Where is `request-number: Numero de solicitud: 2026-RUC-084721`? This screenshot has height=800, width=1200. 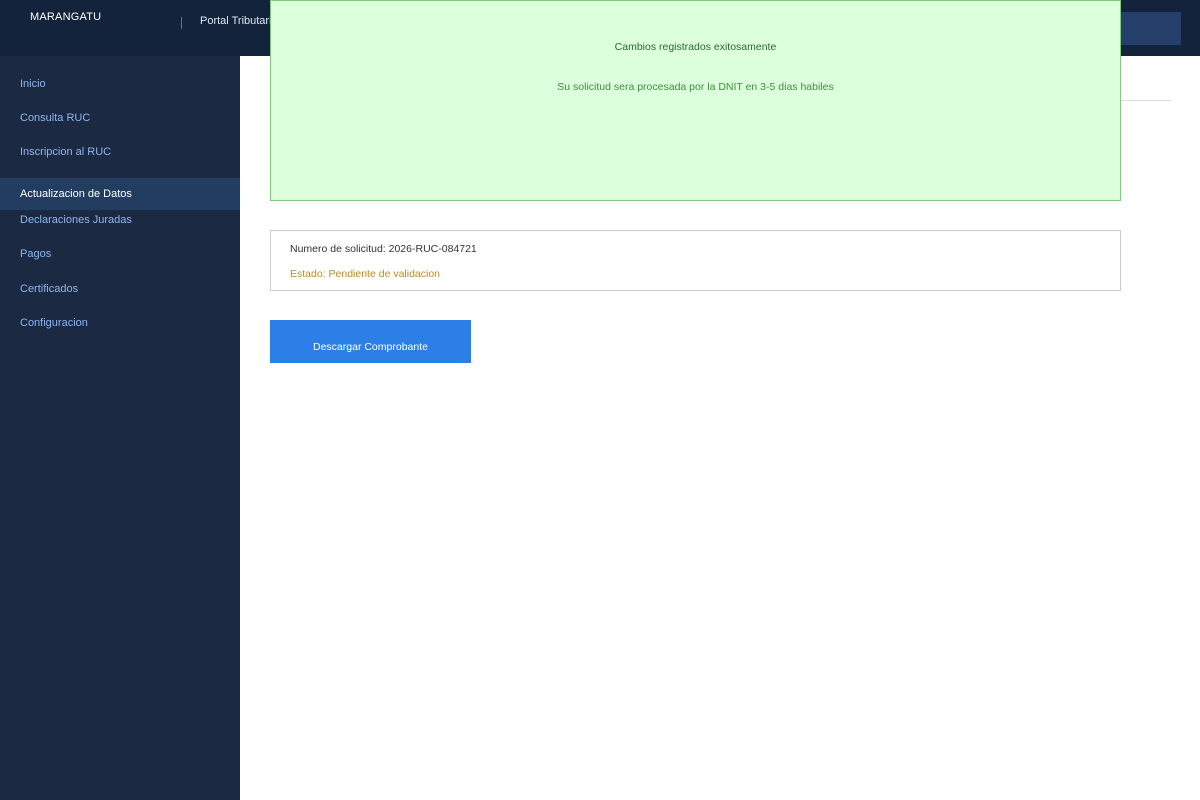
request-number: Numero de solicitud: 2026-RUC-084721 is located at coordinates (383, 249).